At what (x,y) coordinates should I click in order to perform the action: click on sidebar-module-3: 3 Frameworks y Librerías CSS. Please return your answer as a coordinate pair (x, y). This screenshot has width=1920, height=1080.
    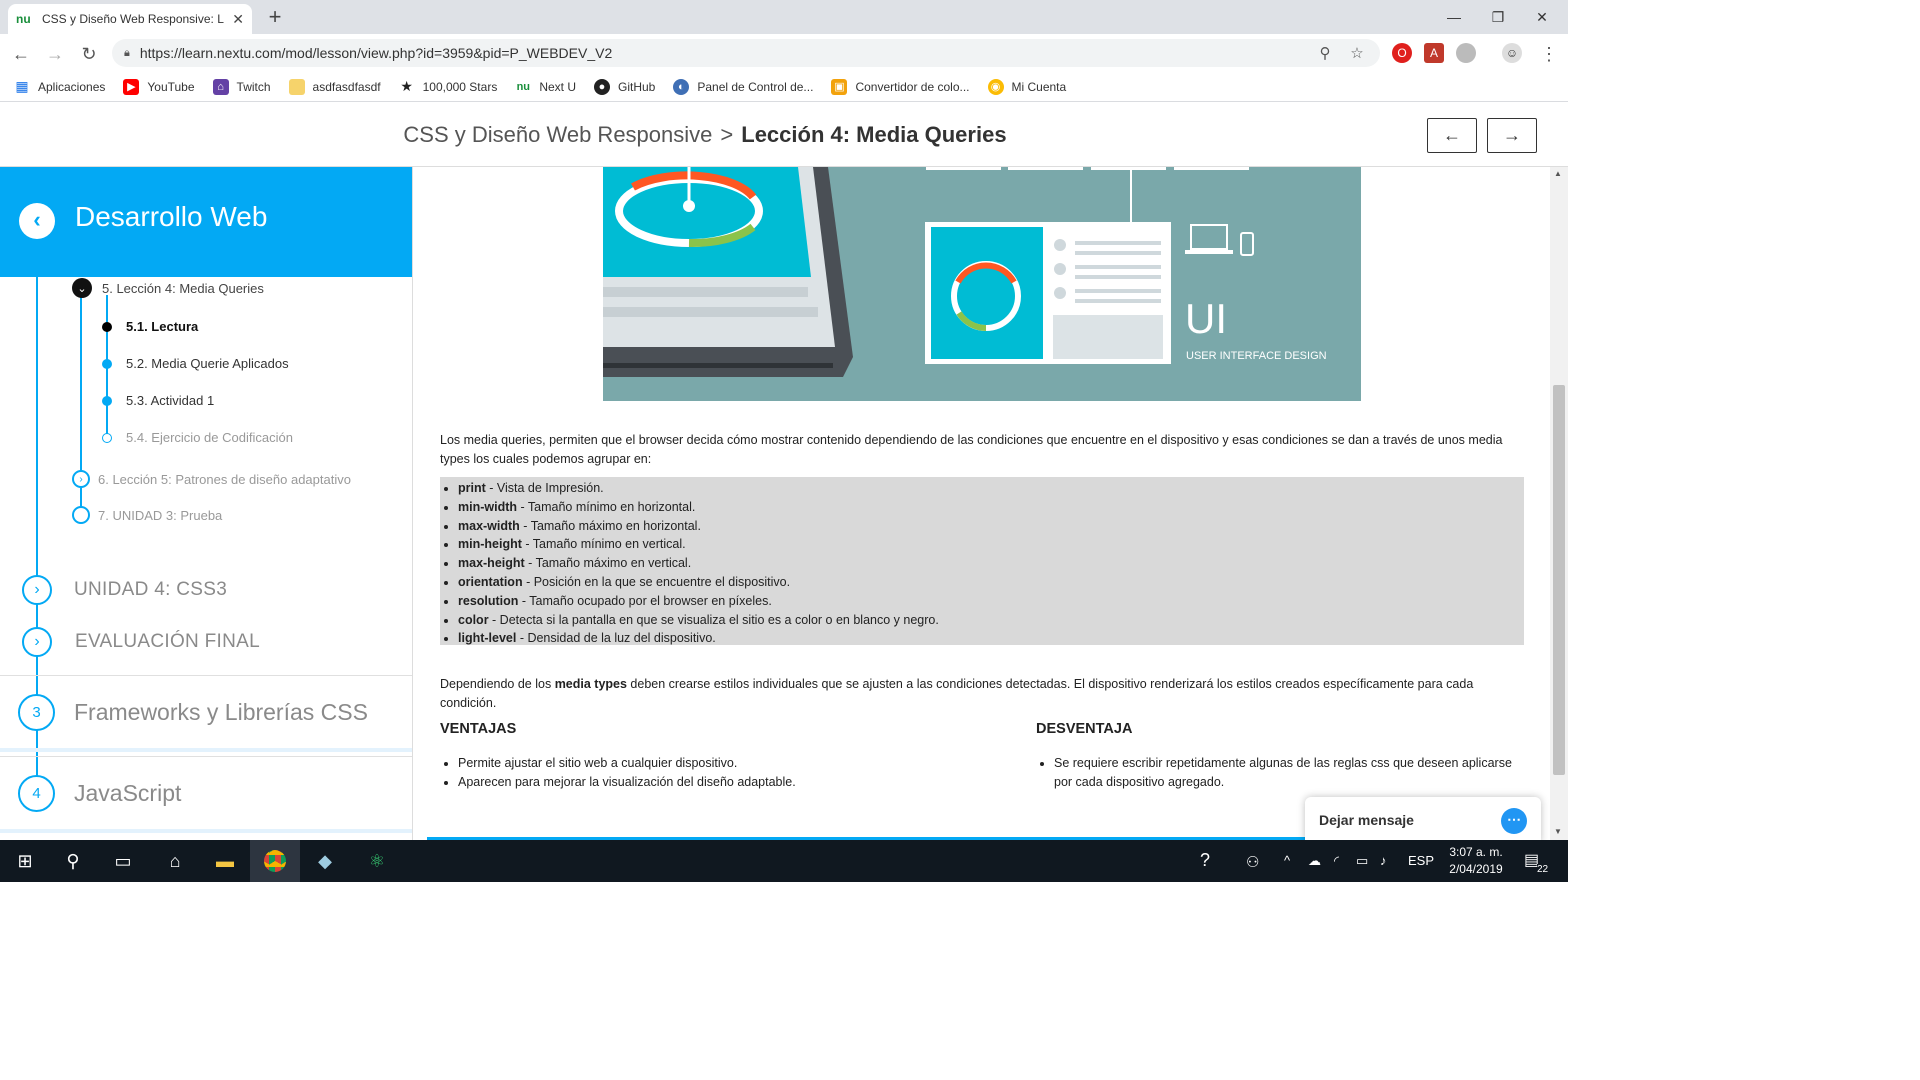
    Looking at the image, I should click on (193, 712).